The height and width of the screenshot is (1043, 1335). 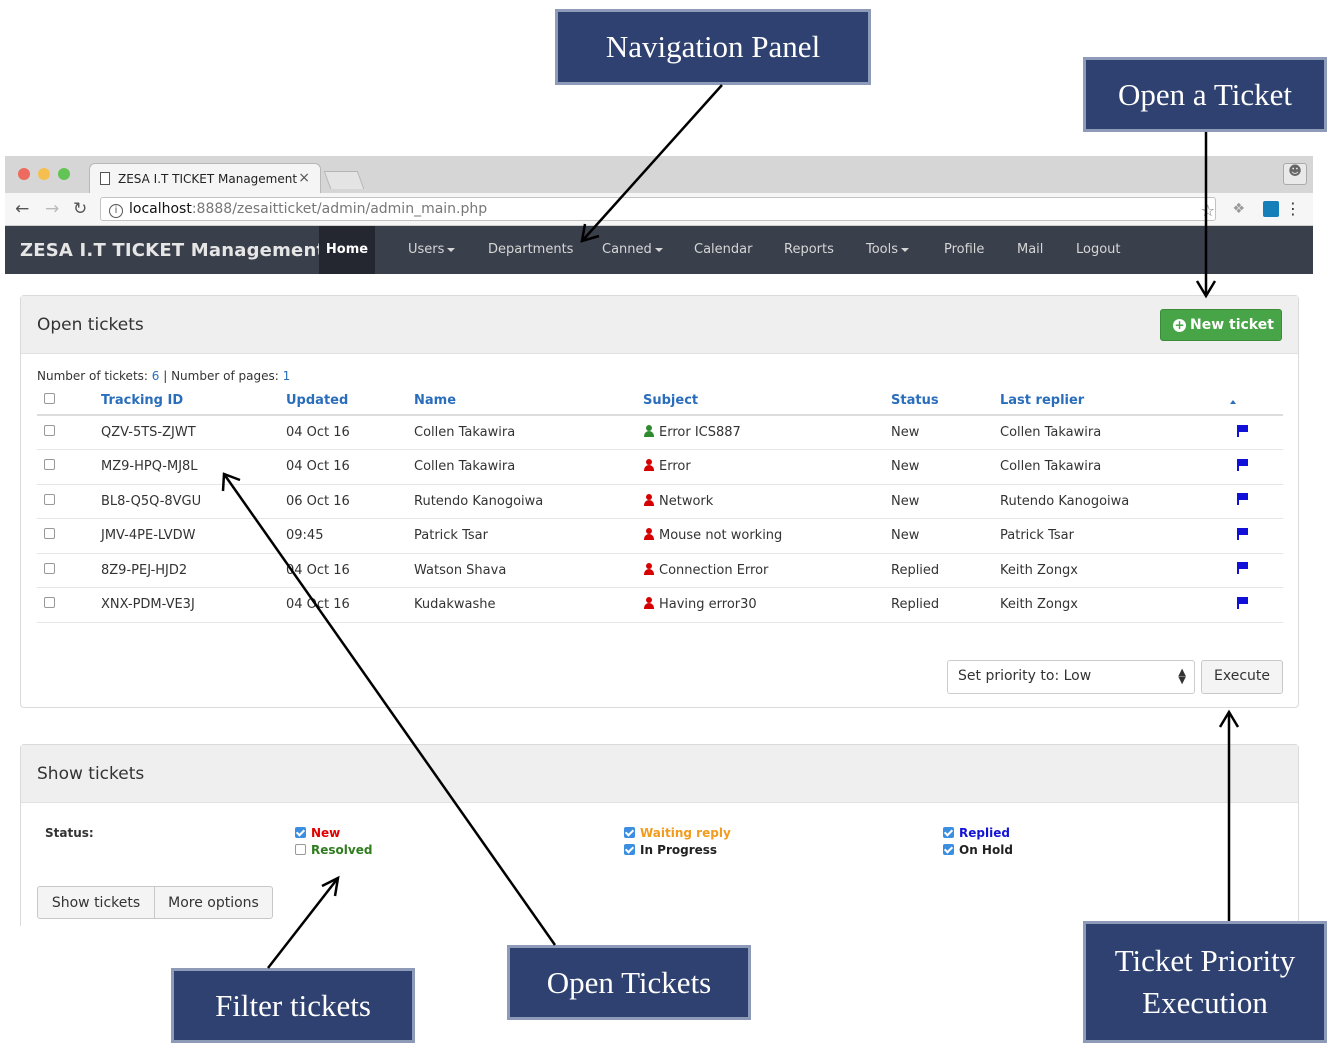 What do you see at coordinates (767, 467) in the screenshot?
I see `subject-cell: Error` at bounding box center [767, 467].